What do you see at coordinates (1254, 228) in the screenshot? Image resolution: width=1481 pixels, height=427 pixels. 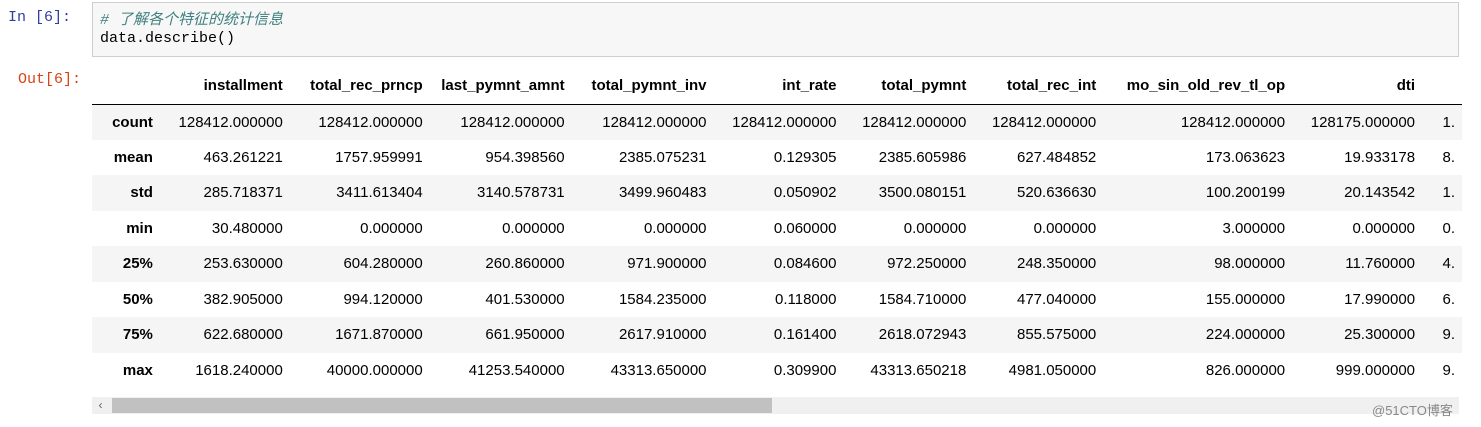 I see `table-cell: 3.000000` at bounding box center [1254, 228].